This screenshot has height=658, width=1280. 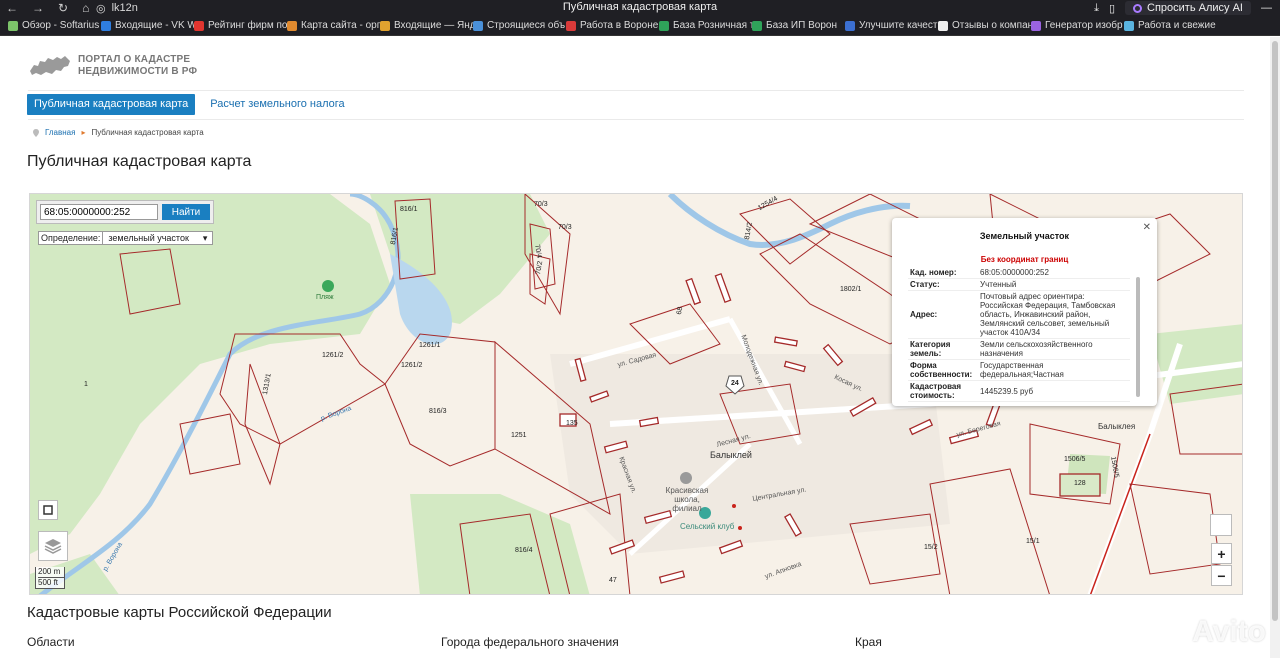 I want to click on tab-land-tax: Расчет земельного налога, so click(x=277, y=104).